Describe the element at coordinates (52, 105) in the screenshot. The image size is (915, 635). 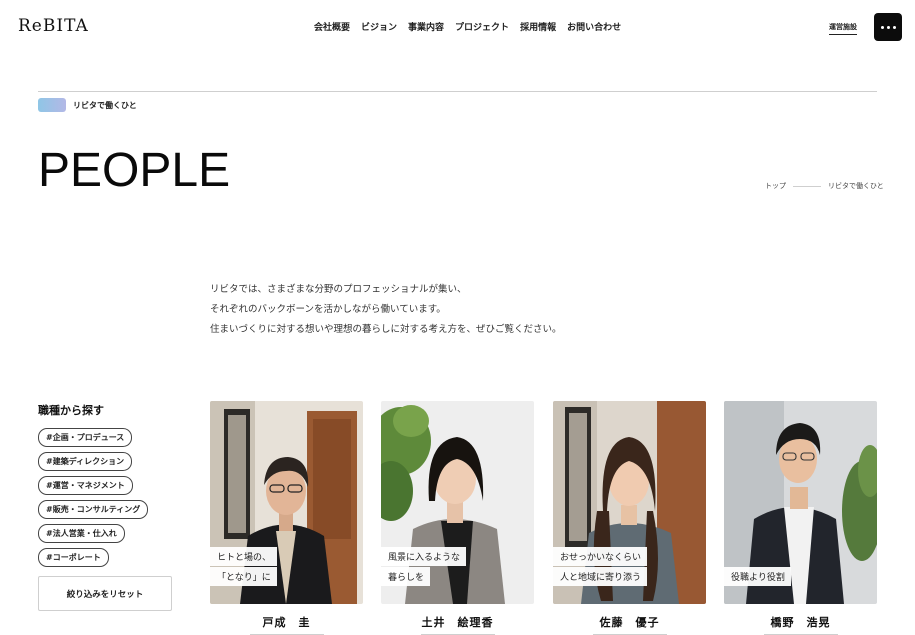
I see `category-color-chip` at that location.